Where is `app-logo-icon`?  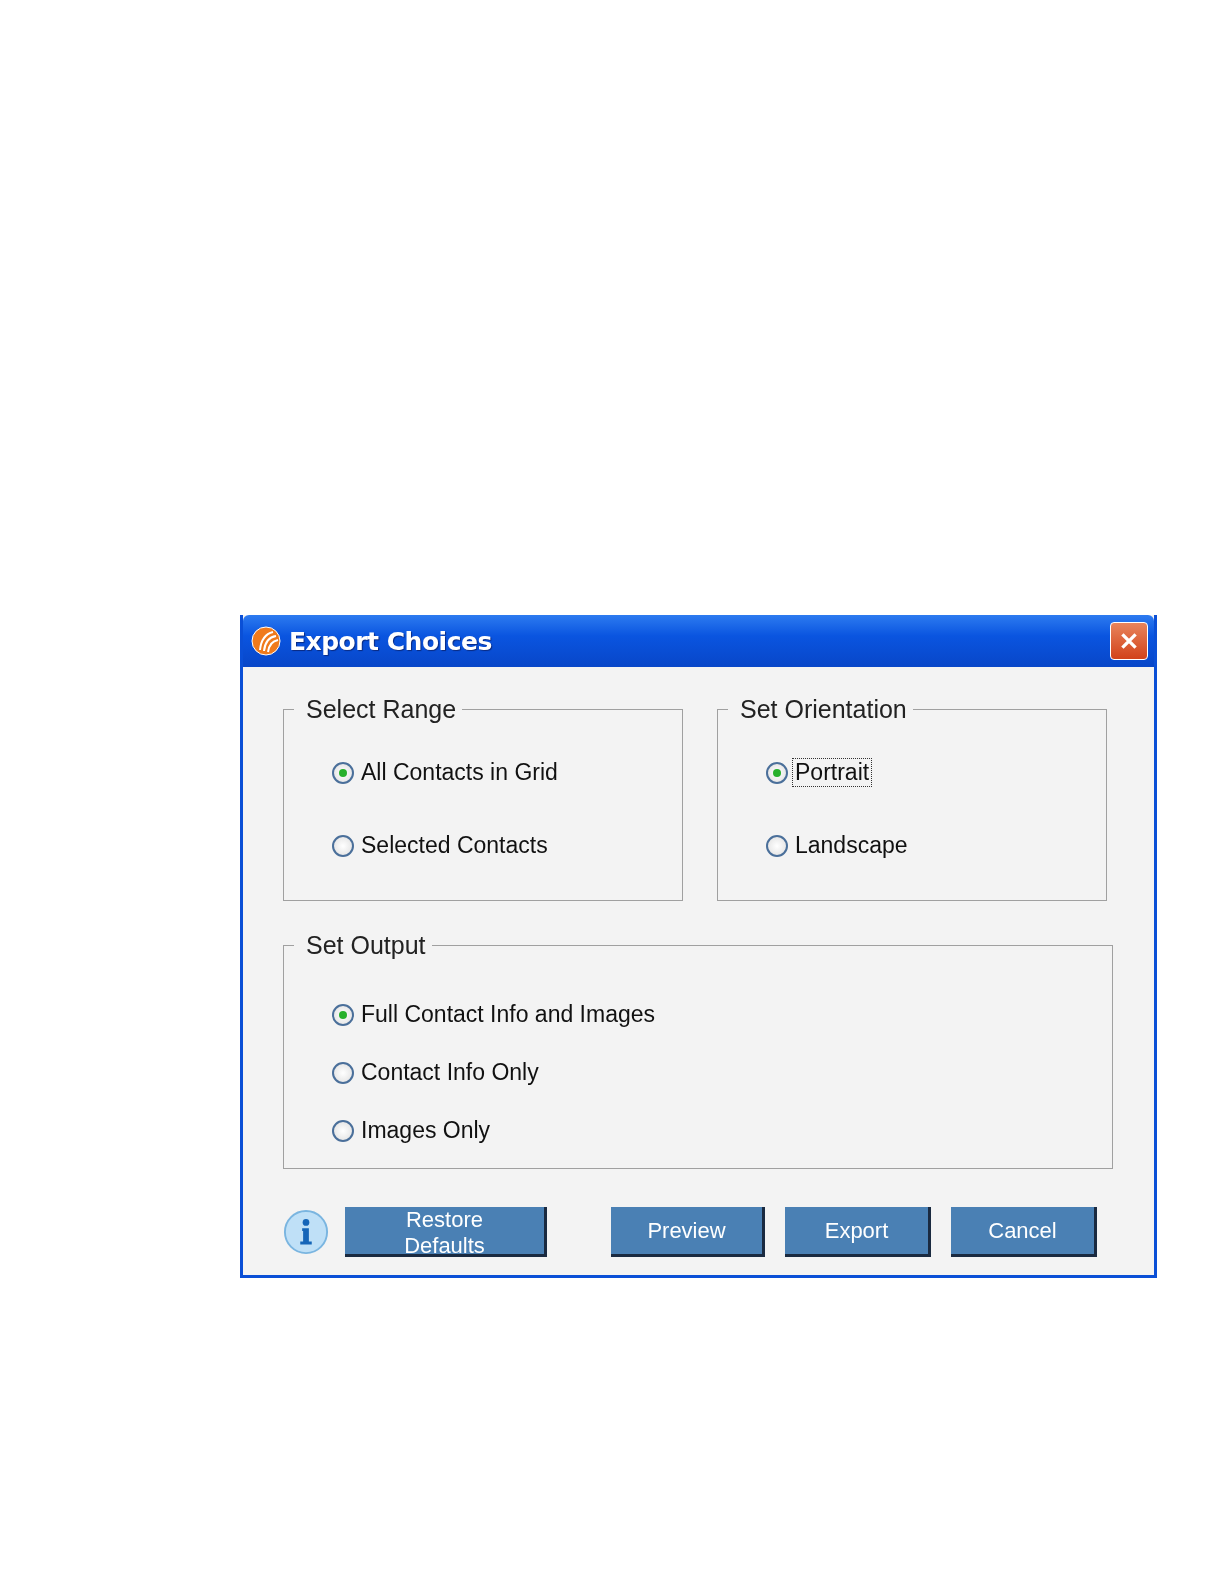
app-logo-icon is located at coordinates (266, 641).